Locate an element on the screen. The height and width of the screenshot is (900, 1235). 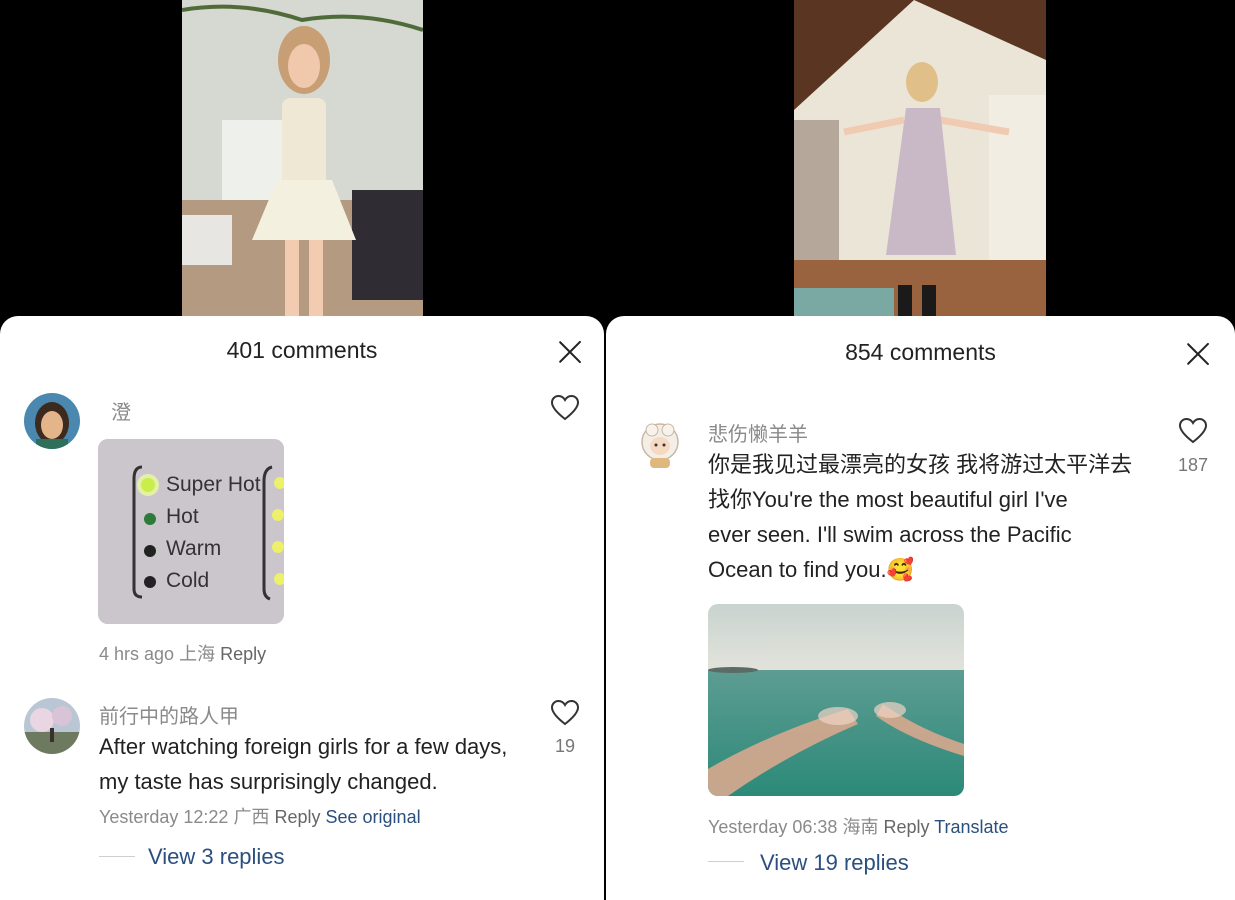
like-count: 187 is located at coordinates (1193, 465).